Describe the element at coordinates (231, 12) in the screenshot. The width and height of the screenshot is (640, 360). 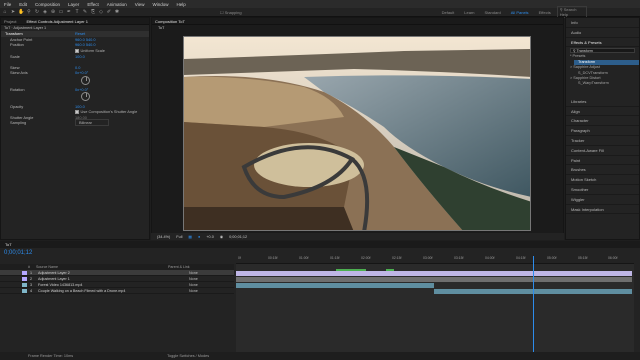
I see `snapping-toggle: ☐ Snapping` at that location.